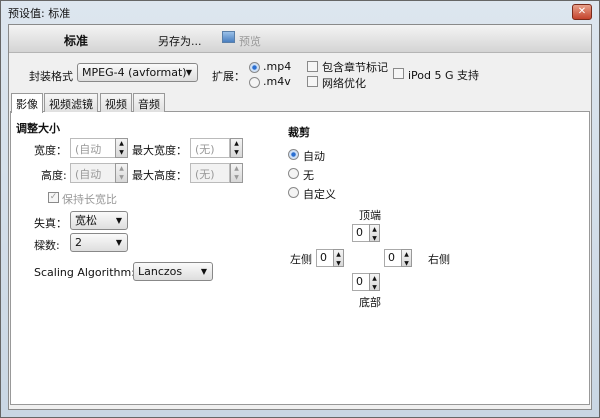 The image size is (600, 418). I want to click on crop-bottom-input: 0 ▲ ▼, so click(366, 282).